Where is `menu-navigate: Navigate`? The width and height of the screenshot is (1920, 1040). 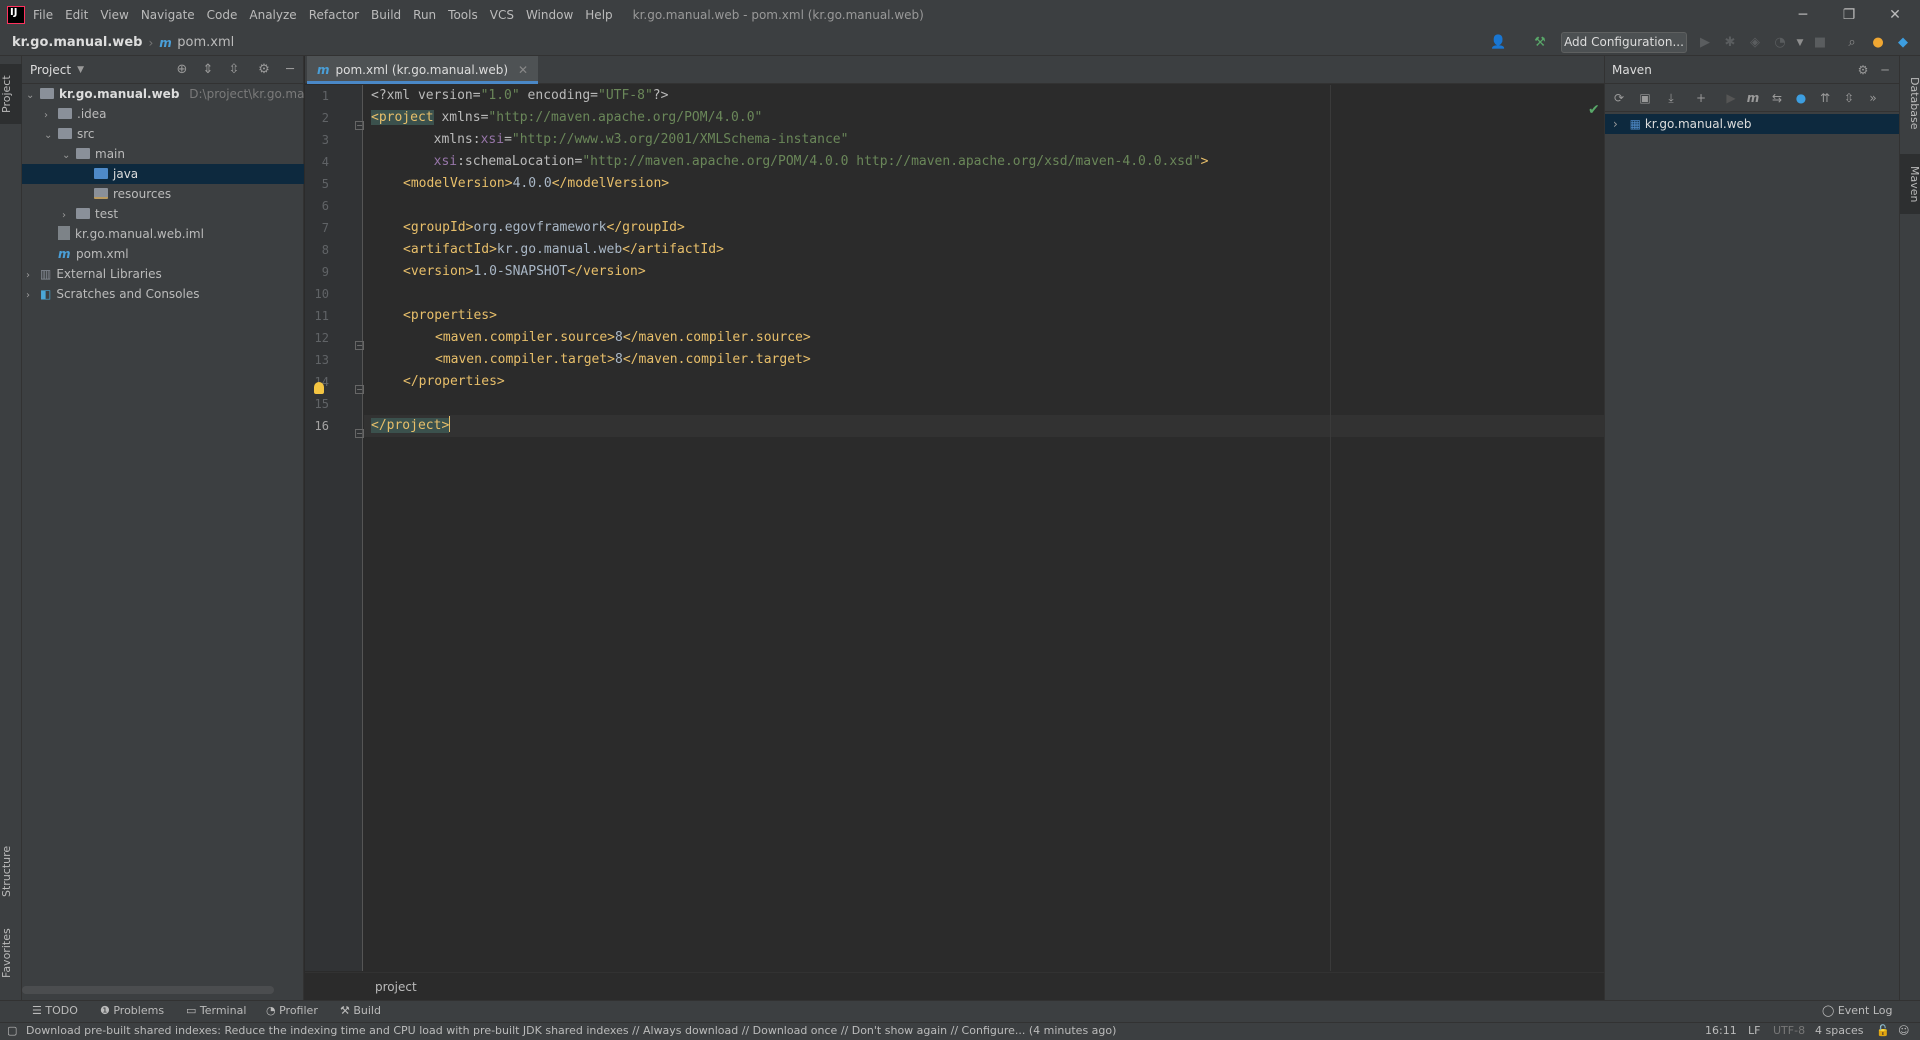
menu-navigate: Navigate is located at coordinates (168, 15).